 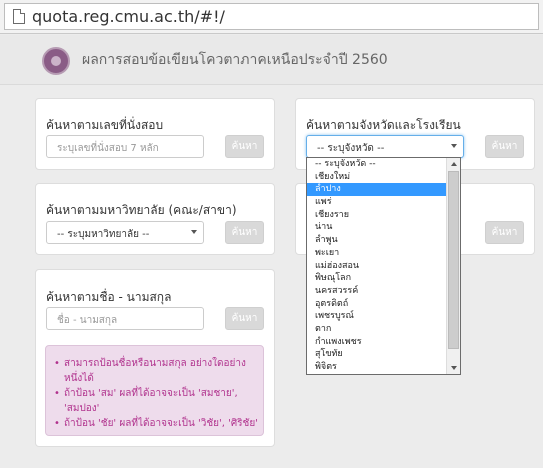 What do you see at coordinates (244, 232) in the screenshot?
I see `university-search-button: ค้นหา` at bounding box center [244, 232].